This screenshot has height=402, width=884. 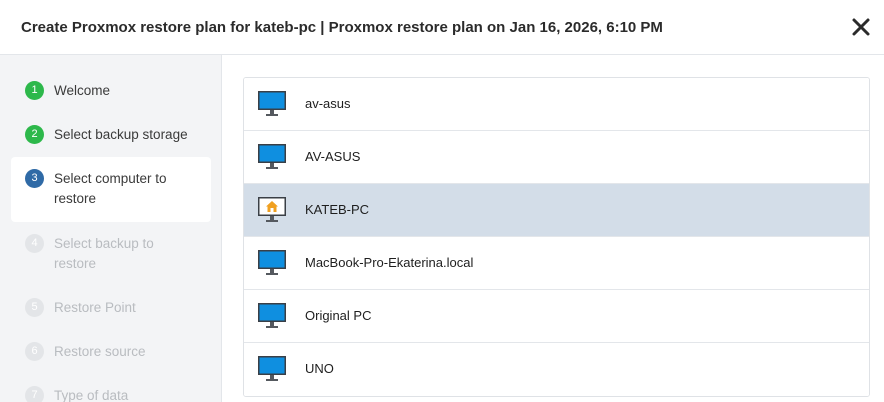 I want to click on computer-name: MacBook-Pro-Ekaterina.local, so click(x=389, y=262).